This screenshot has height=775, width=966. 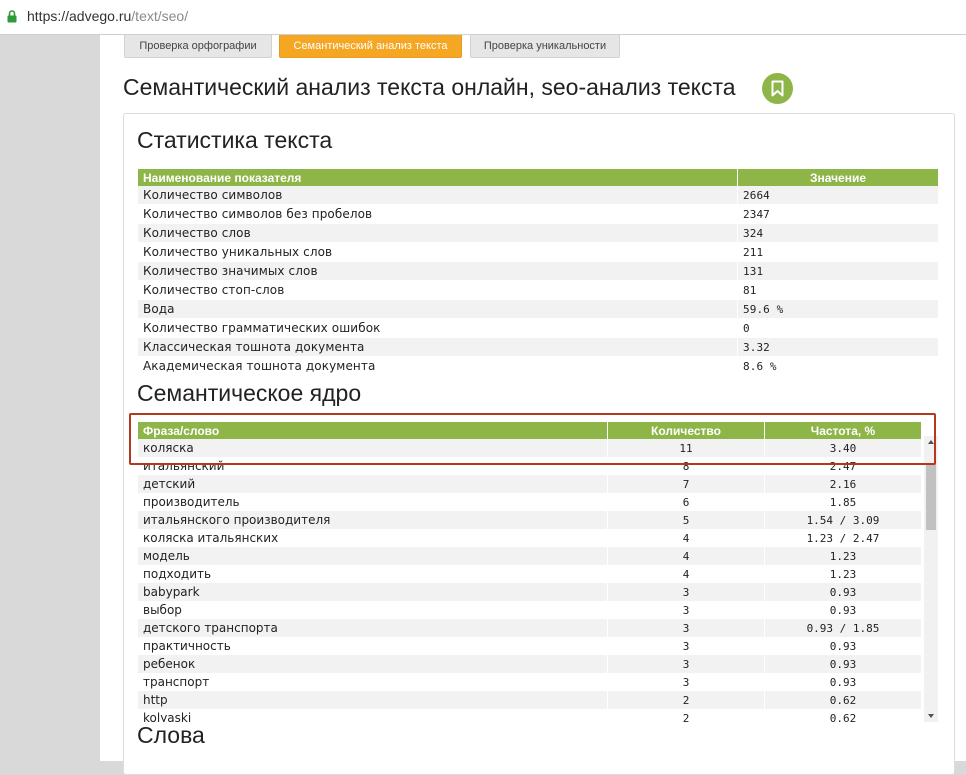 I want to click on table-row: Классическая тошнота документа 3.32, so click(x=538, y=347).